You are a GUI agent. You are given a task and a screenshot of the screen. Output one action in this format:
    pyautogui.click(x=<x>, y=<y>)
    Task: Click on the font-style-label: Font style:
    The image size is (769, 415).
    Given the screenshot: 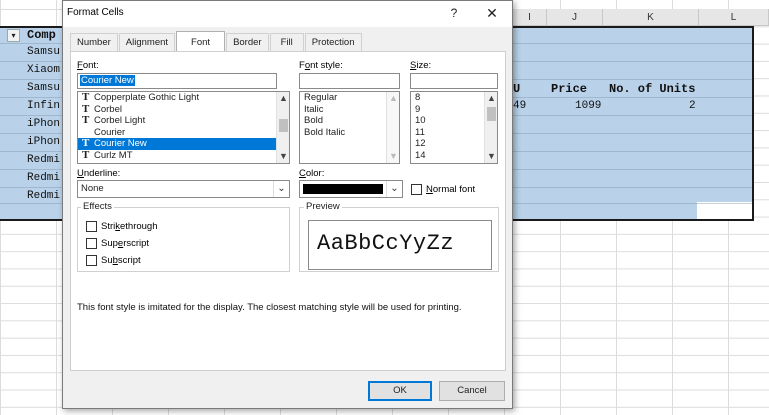 What is the action you would take?
    pyautogui.click(x=321, y=65)
    